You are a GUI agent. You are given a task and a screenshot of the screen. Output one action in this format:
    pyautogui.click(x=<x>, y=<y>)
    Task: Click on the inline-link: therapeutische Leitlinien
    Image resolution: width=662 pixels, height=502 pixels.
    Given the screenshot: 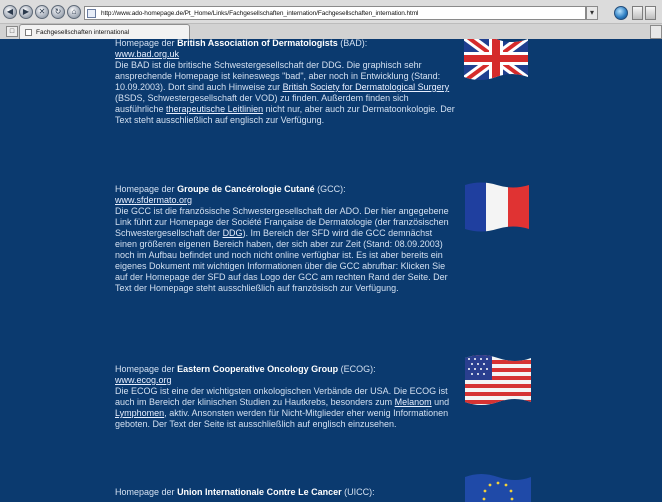 What is the action you would take?
    pyautogui.click(x=214, y=109)
    